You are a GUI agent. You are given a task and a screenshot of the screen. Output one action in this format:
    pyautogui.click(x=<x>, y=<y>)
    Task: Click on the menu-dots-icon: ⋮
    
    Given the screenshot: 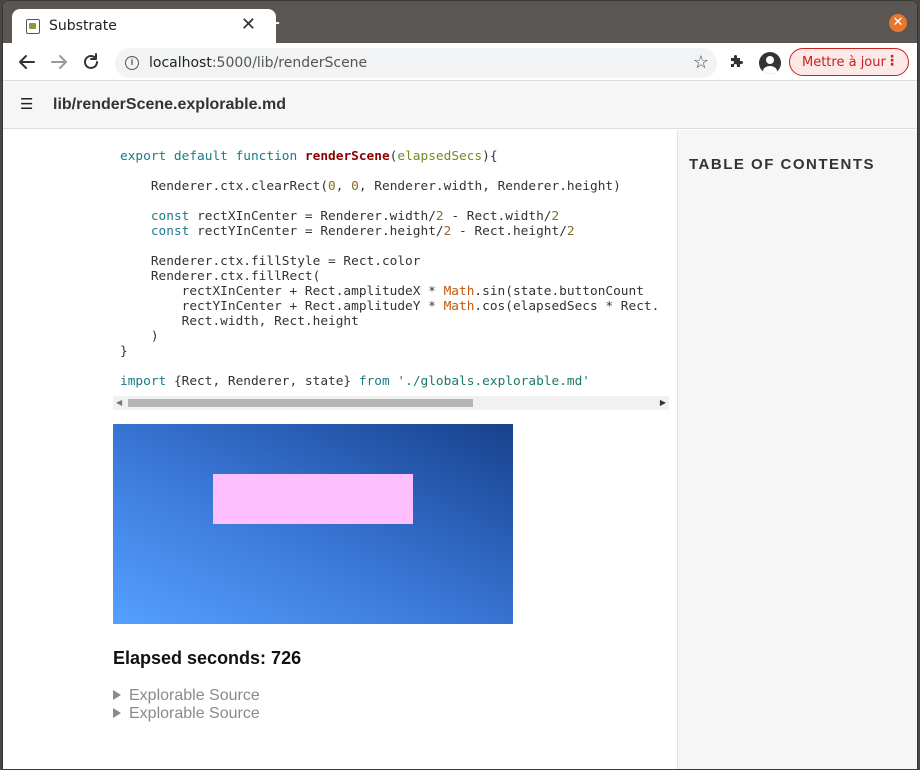 What is the action you would take?
    pyautogui.click(x=892, y=61)
    